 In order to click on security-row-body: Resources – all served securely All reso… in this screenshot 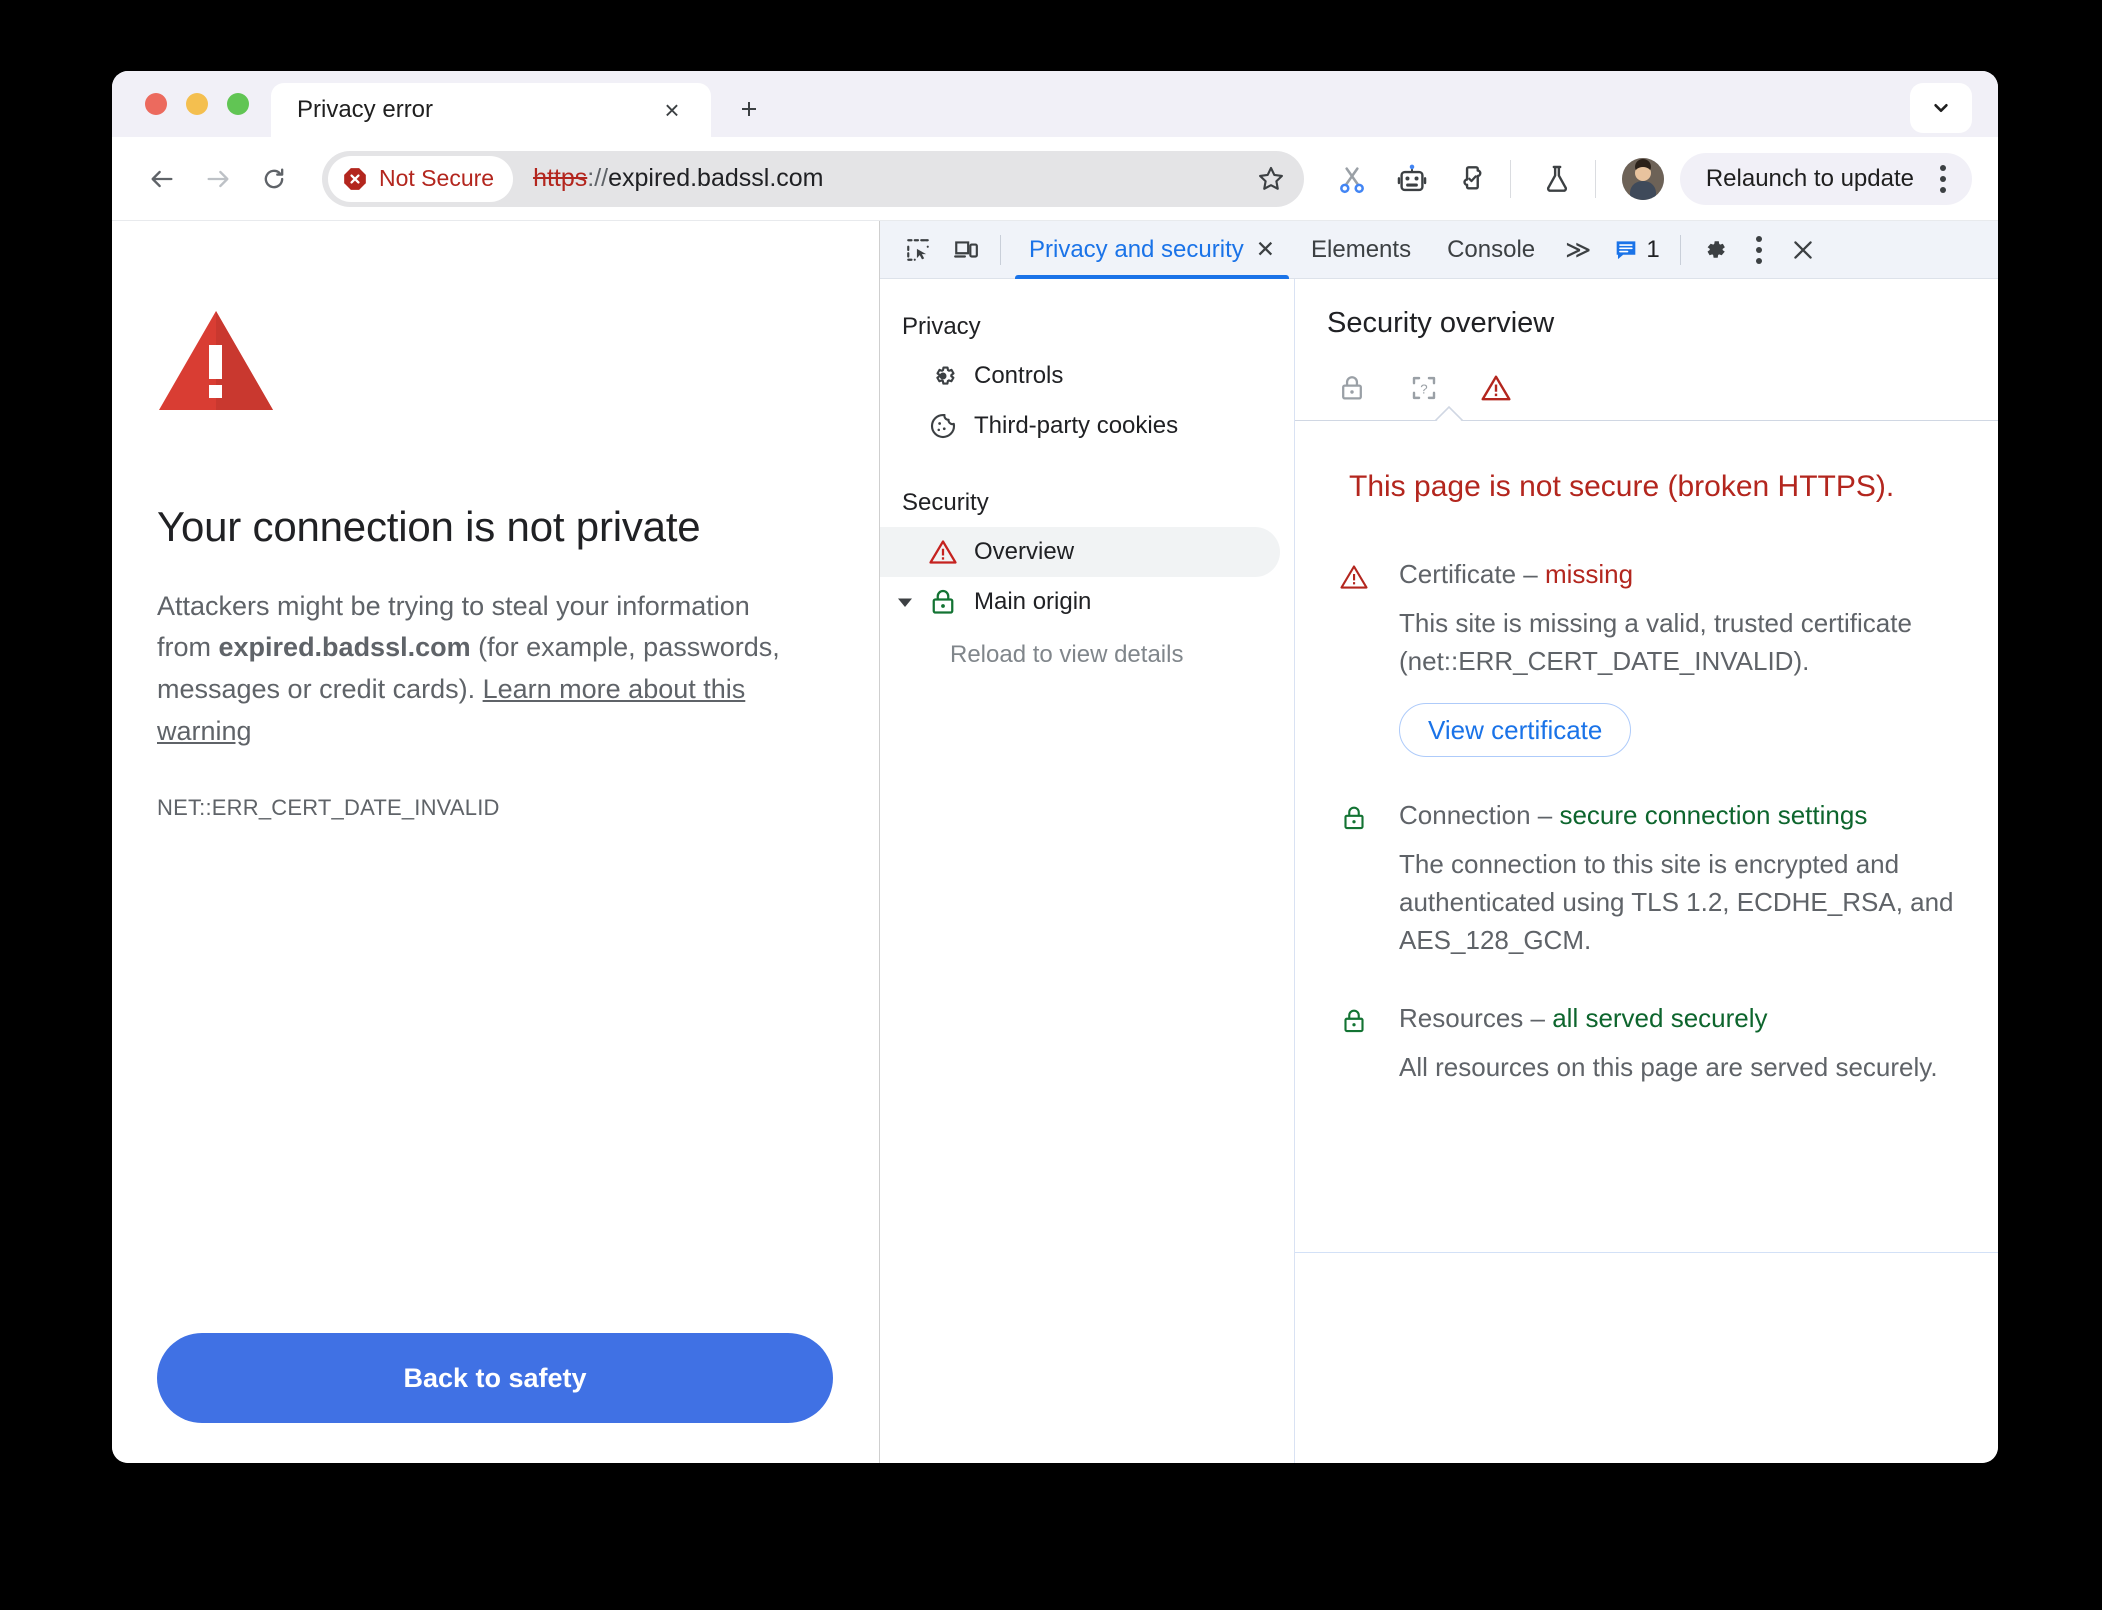, I will do `click(1676, 1044)`.